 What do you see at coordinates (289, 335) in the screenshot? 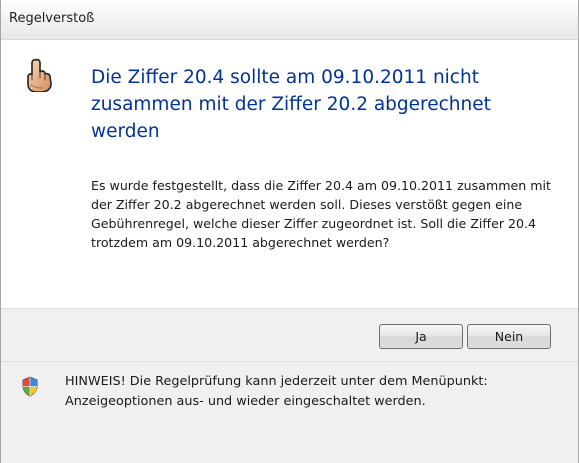
I see `button-bar: Ja Nein` at bounding box center [289, 335].